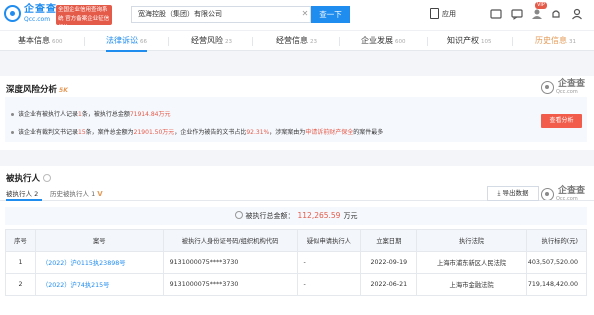 This screenshot has width=594, height=315. Describe the element at coordinates (449, 14) in the screenshot. I see `app-label: 应用` at that location.